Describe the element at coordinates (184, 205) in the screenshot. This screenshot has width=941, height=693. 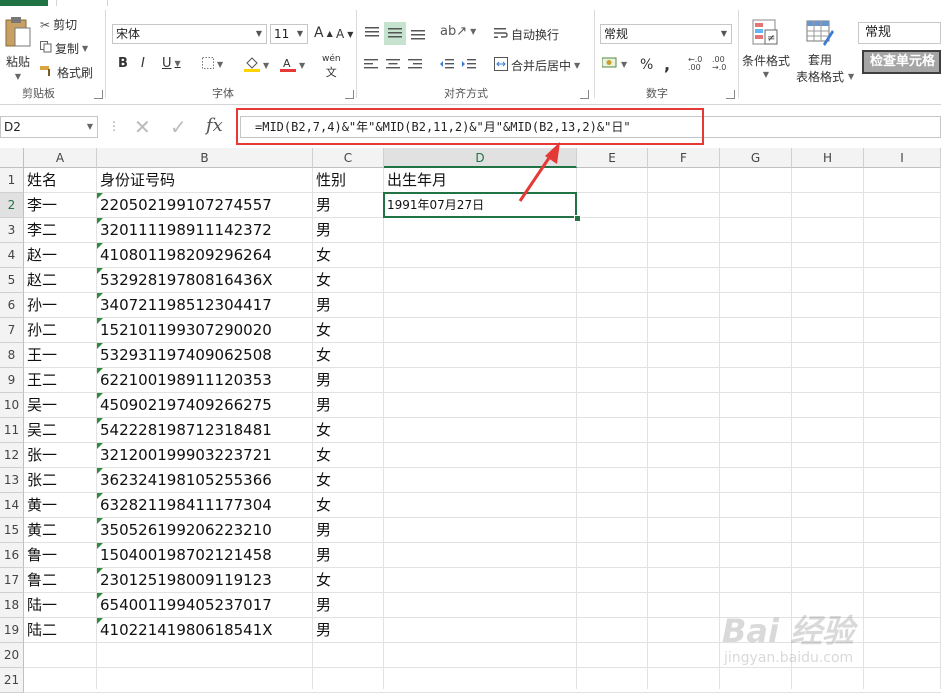
I see `cell-id-number: 220502199107274557` at that location.